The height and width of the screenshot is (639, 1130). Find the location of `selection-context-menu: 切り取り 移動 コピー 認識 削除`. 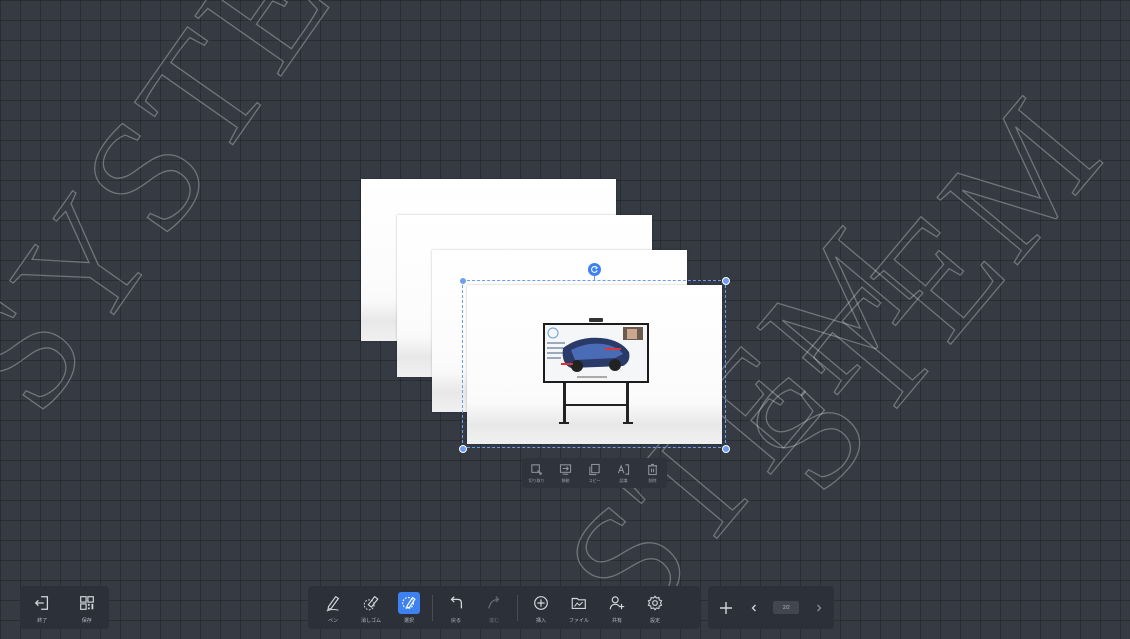

selection-context-menu: 切り取り 移動 コピー 認識 削除 is located at coordinates (594, 473).